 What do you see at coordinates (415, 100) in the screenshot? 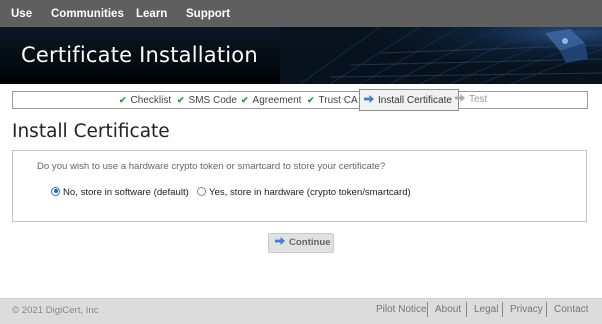
I see `step-label: Install Certificate` at bounding box center [415, 100].